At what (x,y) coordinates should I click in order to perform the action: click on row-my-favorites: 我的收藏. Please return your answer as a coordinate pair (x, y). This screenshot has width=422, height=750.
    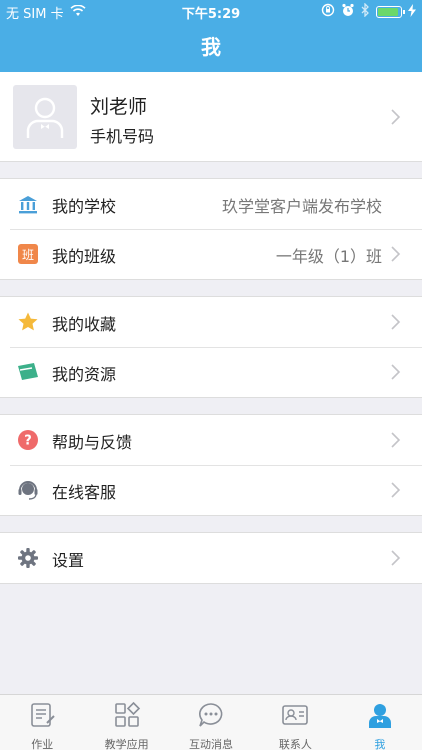
    Looking at the image, I should click on (211, 322).